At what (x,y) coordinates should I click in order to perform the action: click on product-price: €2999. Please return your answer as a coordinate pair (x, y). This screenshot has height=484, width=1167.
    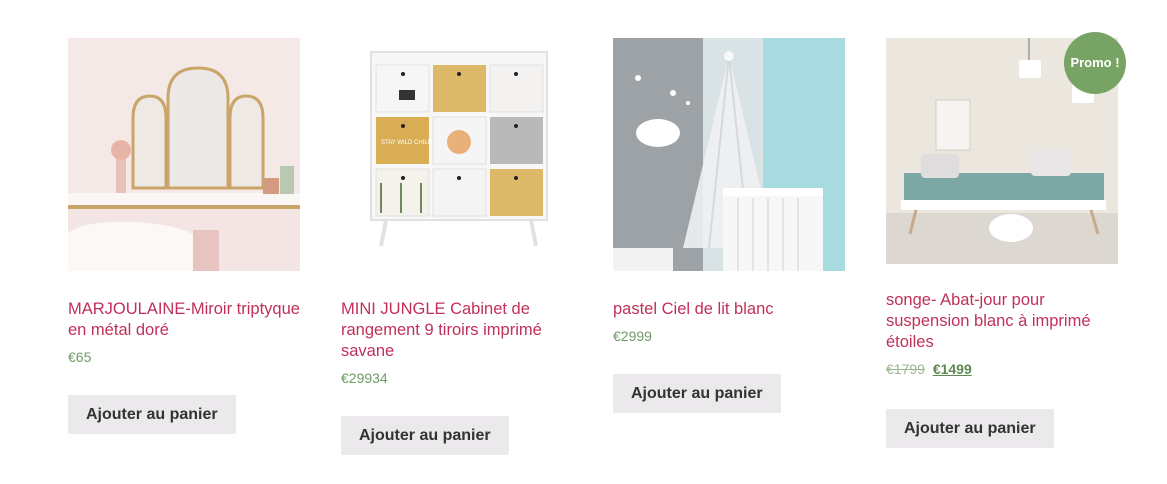
    Looking at the image, I should click on (632, 336).